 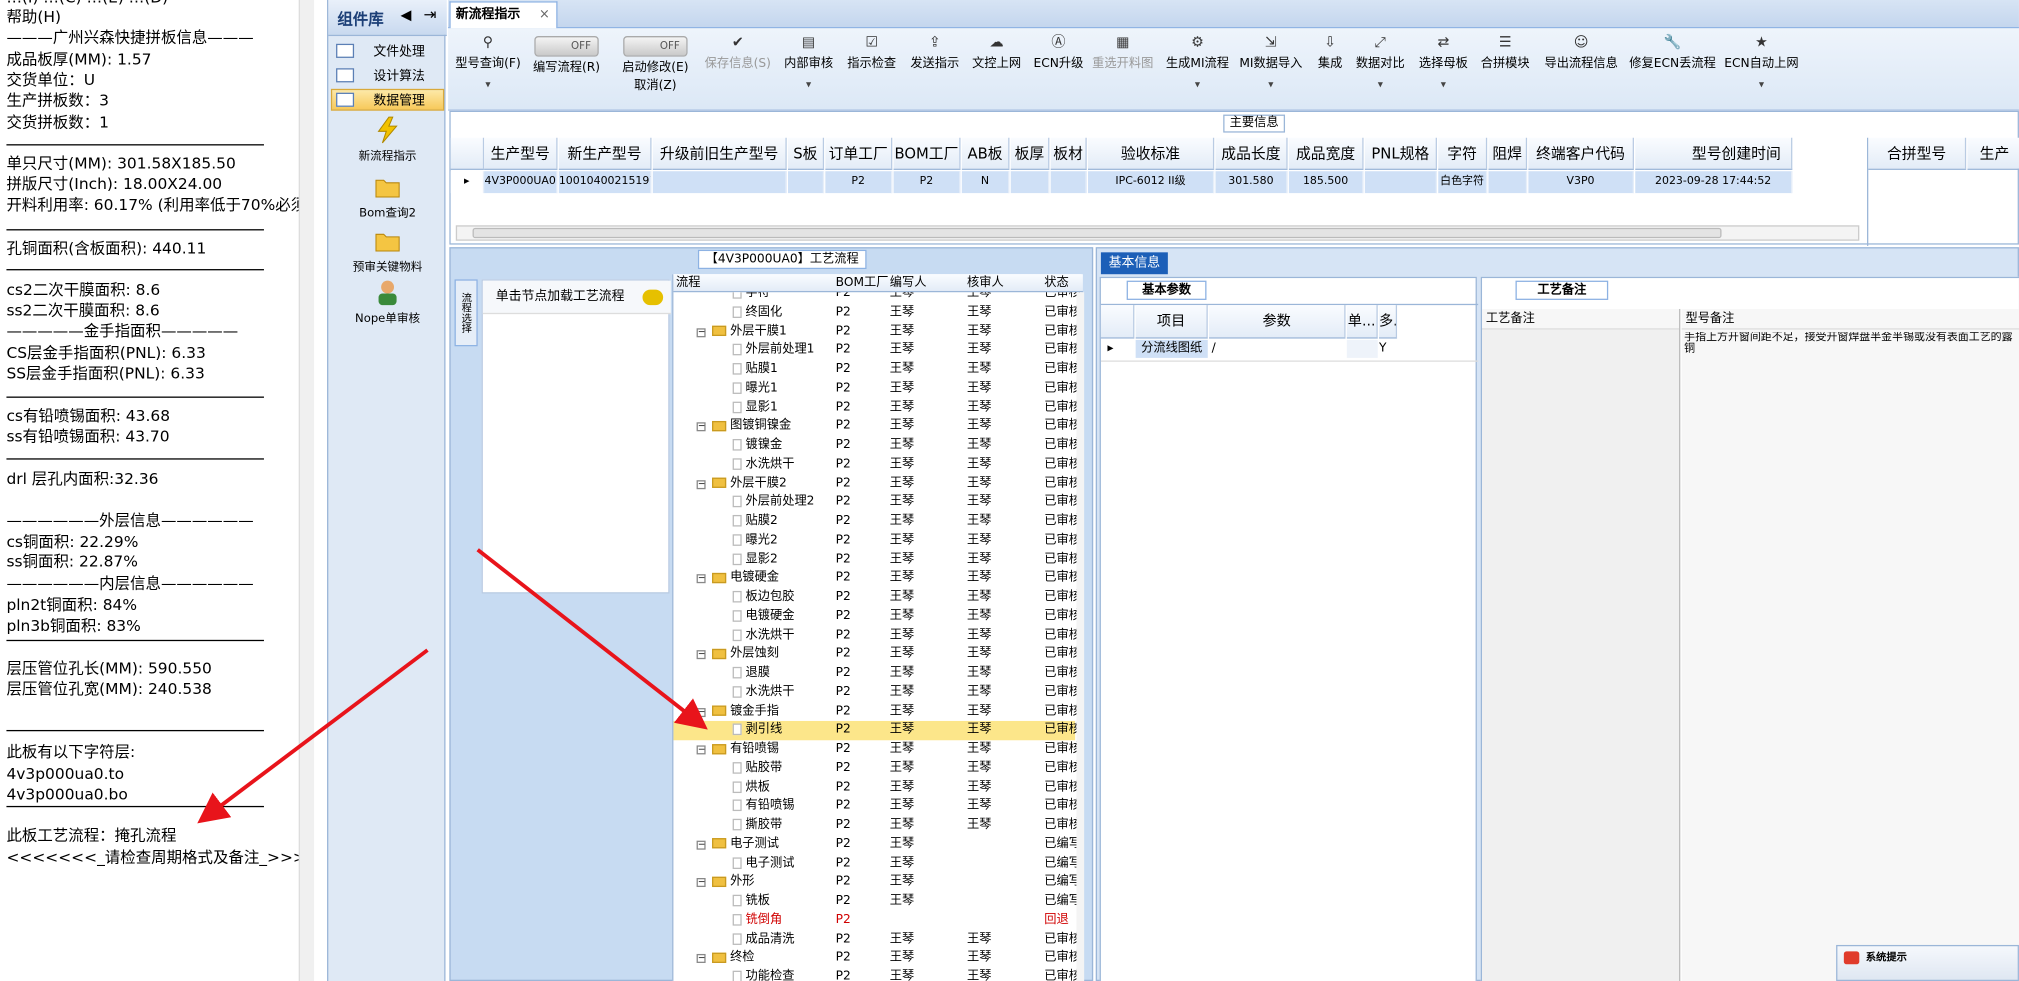 What do you see at coordinates (877, 939) in the screenshot?
I see `process-tree-row: 成品清洗 P2 王琴 王琴 已审核` at bounding box center [877, 939].